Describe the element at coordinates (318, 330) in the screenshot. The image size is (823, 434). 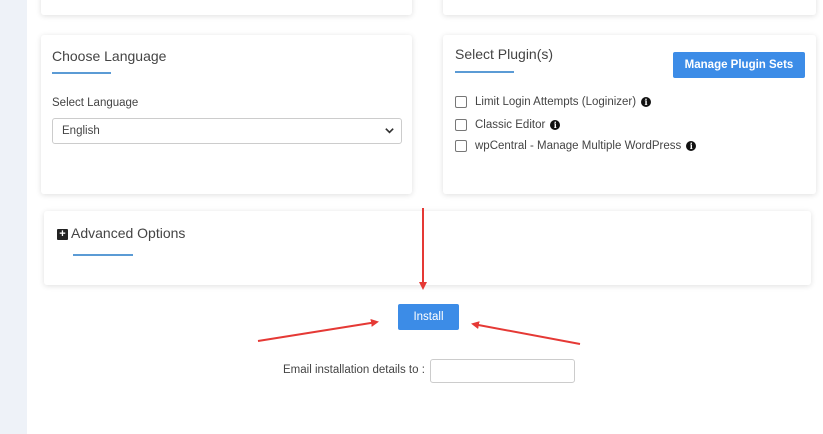
I see `arrow-right-icon` at that location.